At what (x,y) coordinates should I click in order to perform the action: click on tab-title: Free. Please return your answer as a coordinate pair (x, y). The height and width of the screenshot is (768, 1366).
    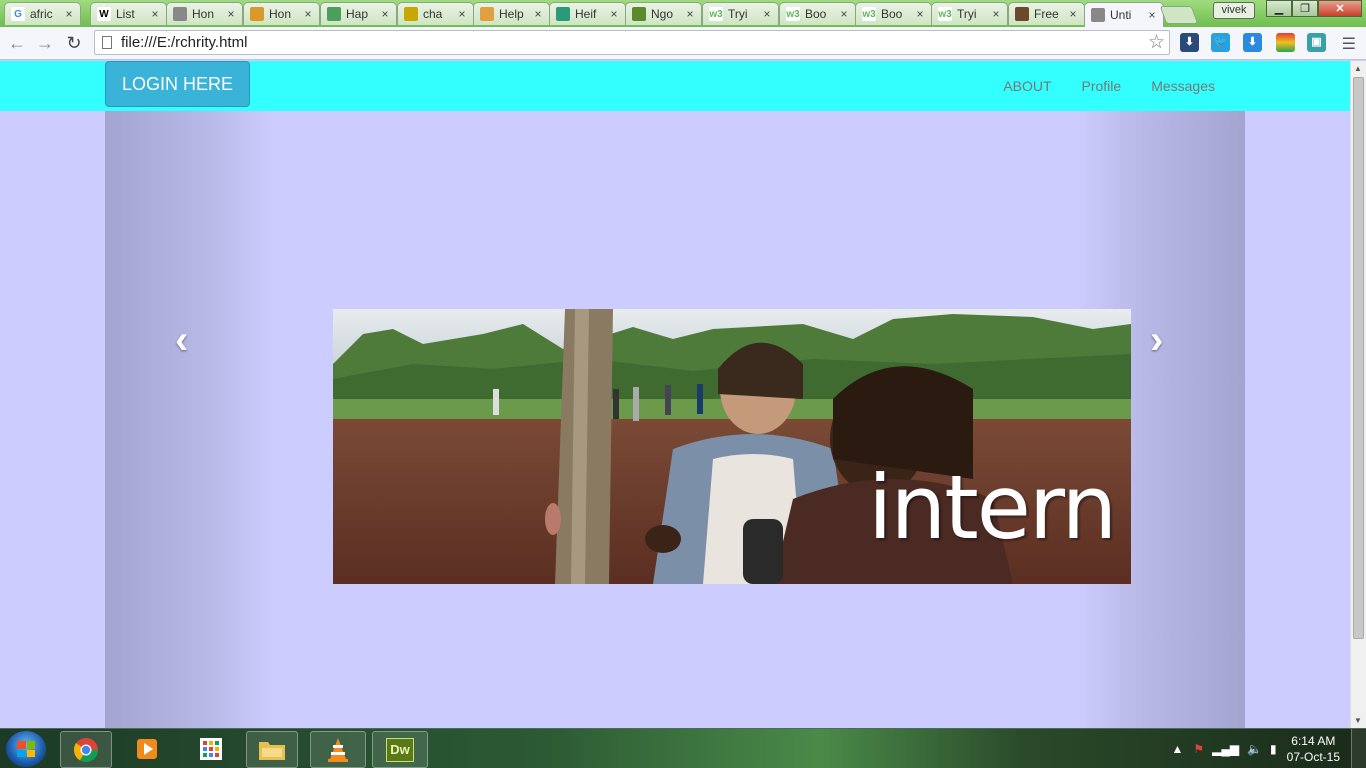
    Looking at the image, I should click on (1046, 14).